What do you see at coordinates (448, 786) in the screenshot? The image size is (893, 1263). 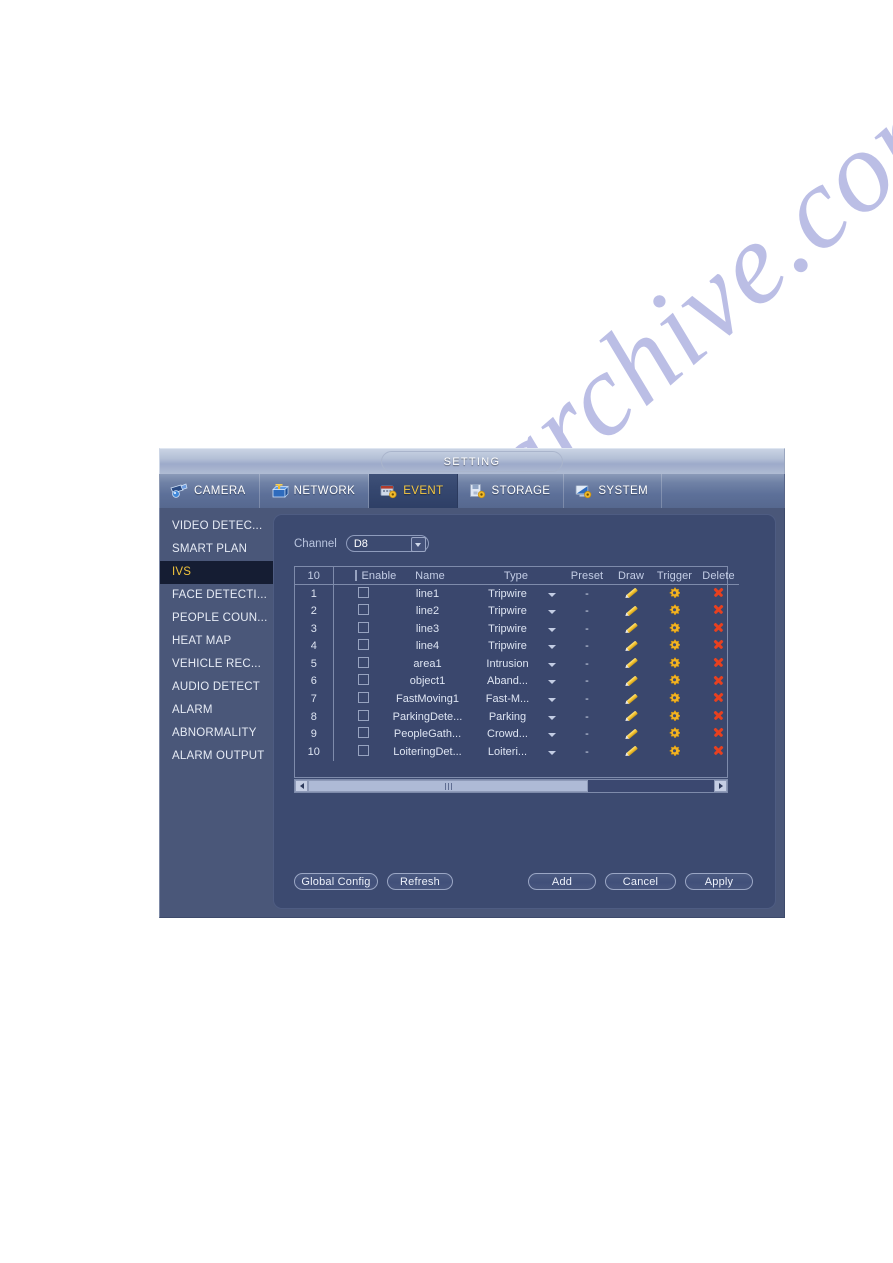 I see `scrollbar-thumb` at bounding box center [448, 786].